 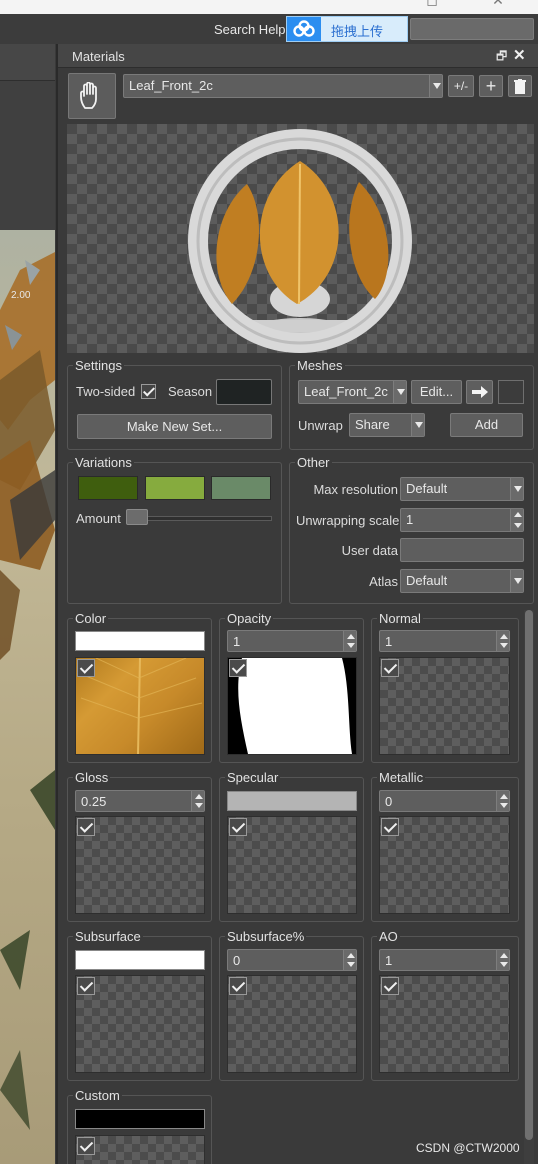 What do you see at coordinates (352, 392) in the screenshot?
I see `mesh-select: Leaf_Front_2c` at bounding box center [352, 392].